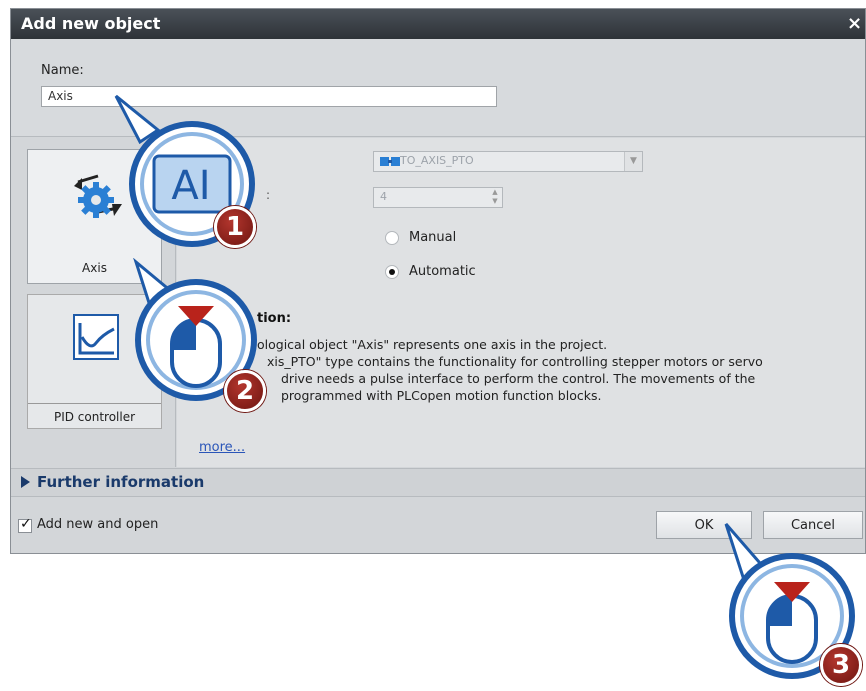  What do you see at coordinates (495, 197) in the screenshot?
I see `spin-buttons-icon: ▲ ▼` at bounding box center [495, 197].